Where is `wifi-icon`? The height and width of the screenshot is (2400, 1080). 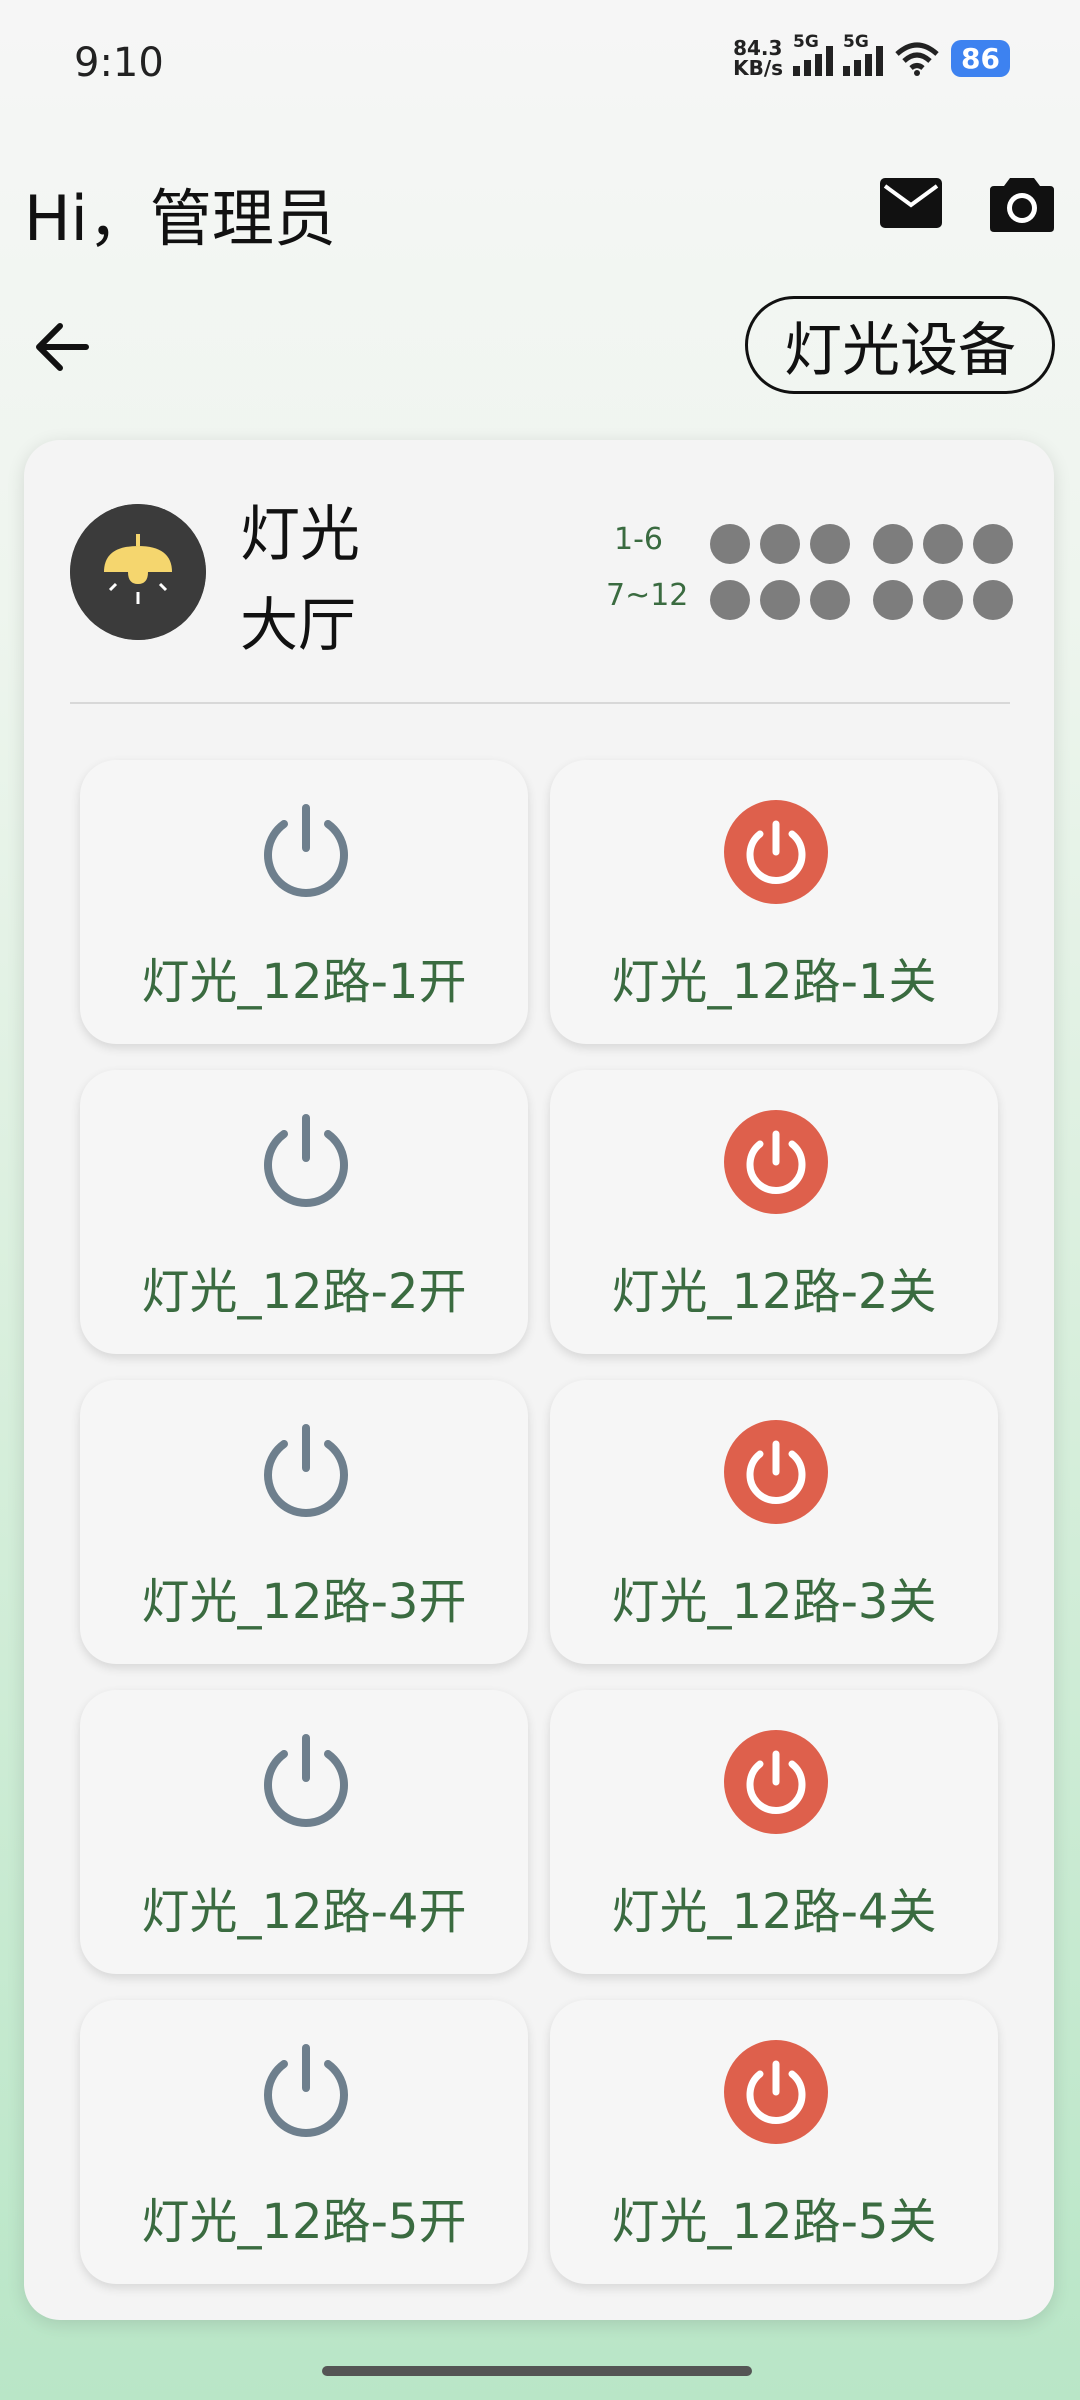 wifi-icon is located at coordinates (917, 59).